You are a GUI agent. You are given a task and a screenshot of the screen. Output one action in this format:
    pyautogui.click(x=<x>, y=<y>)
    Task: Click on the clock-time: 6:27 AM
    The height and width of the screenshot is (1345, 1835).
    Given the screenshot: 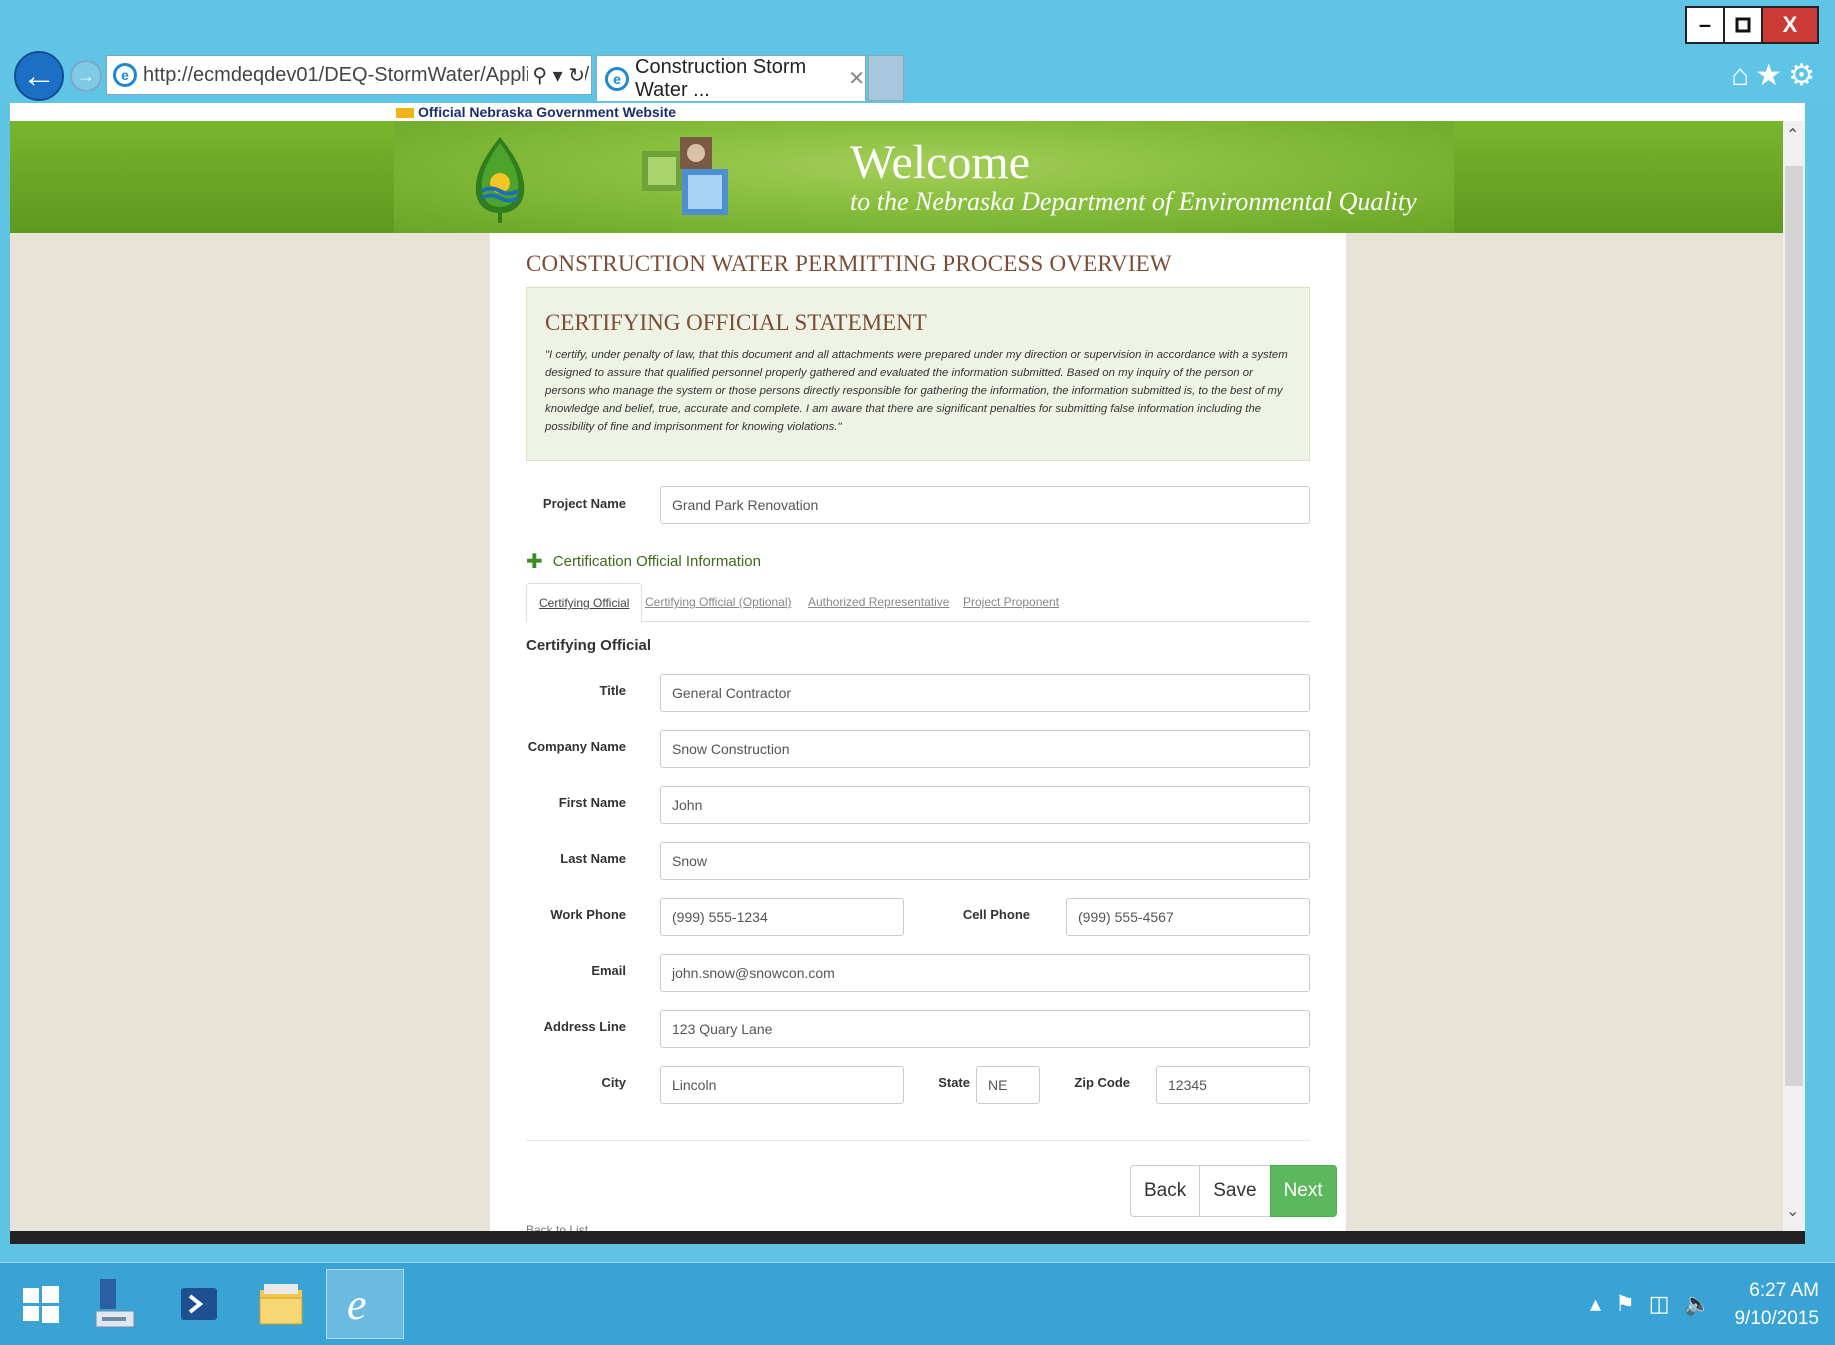 What is the action you would take?
    pyautogui.click(x=1784, y=1290)
    